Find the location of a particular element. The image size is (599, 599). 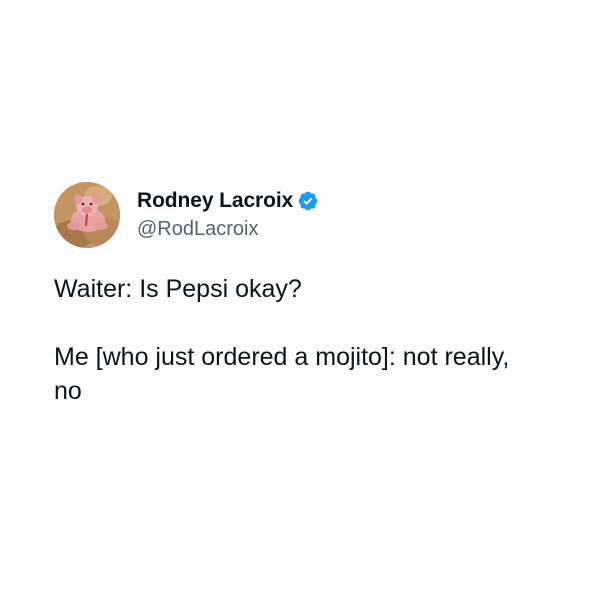

avatar is located at coordinates (87, 215).